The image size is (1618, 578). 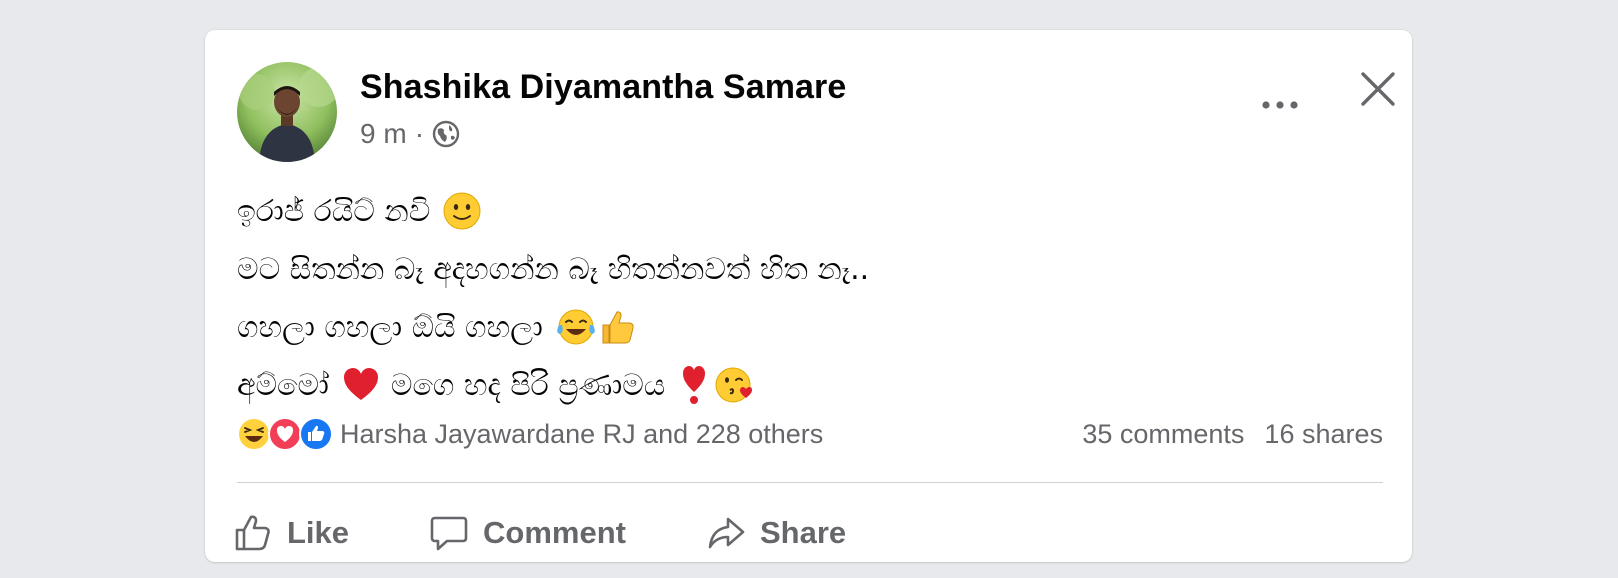 I want to click on comment-icon, so click(x=449, y=533).